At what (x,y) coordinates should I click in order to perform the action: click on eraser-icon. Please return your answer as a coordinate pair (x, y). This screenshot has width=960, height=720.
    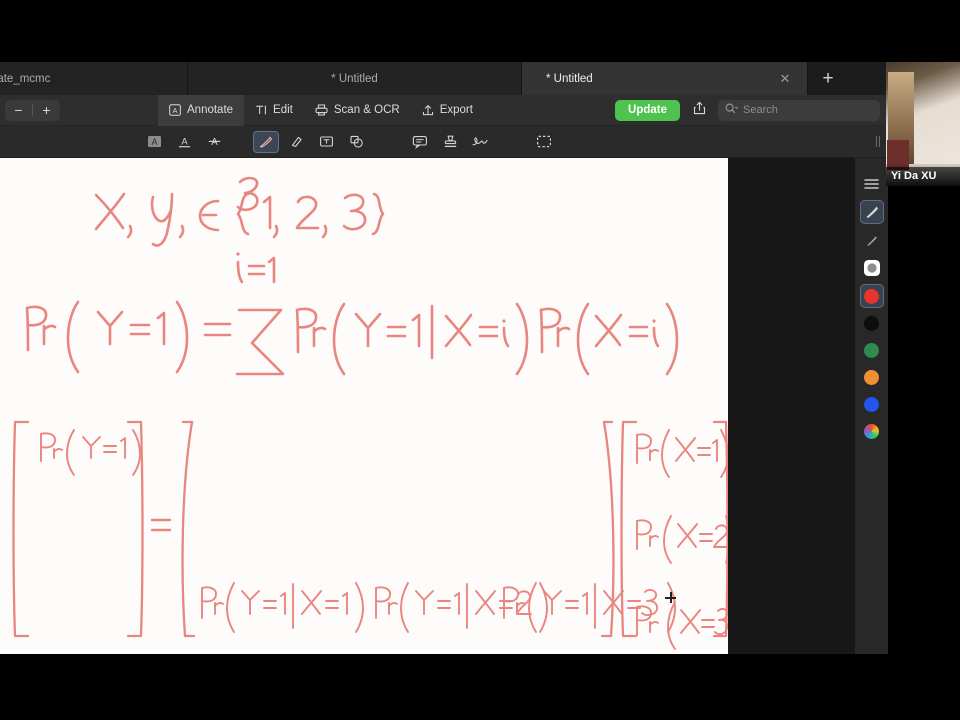
    Looking at the image, I should click on (296, 142).